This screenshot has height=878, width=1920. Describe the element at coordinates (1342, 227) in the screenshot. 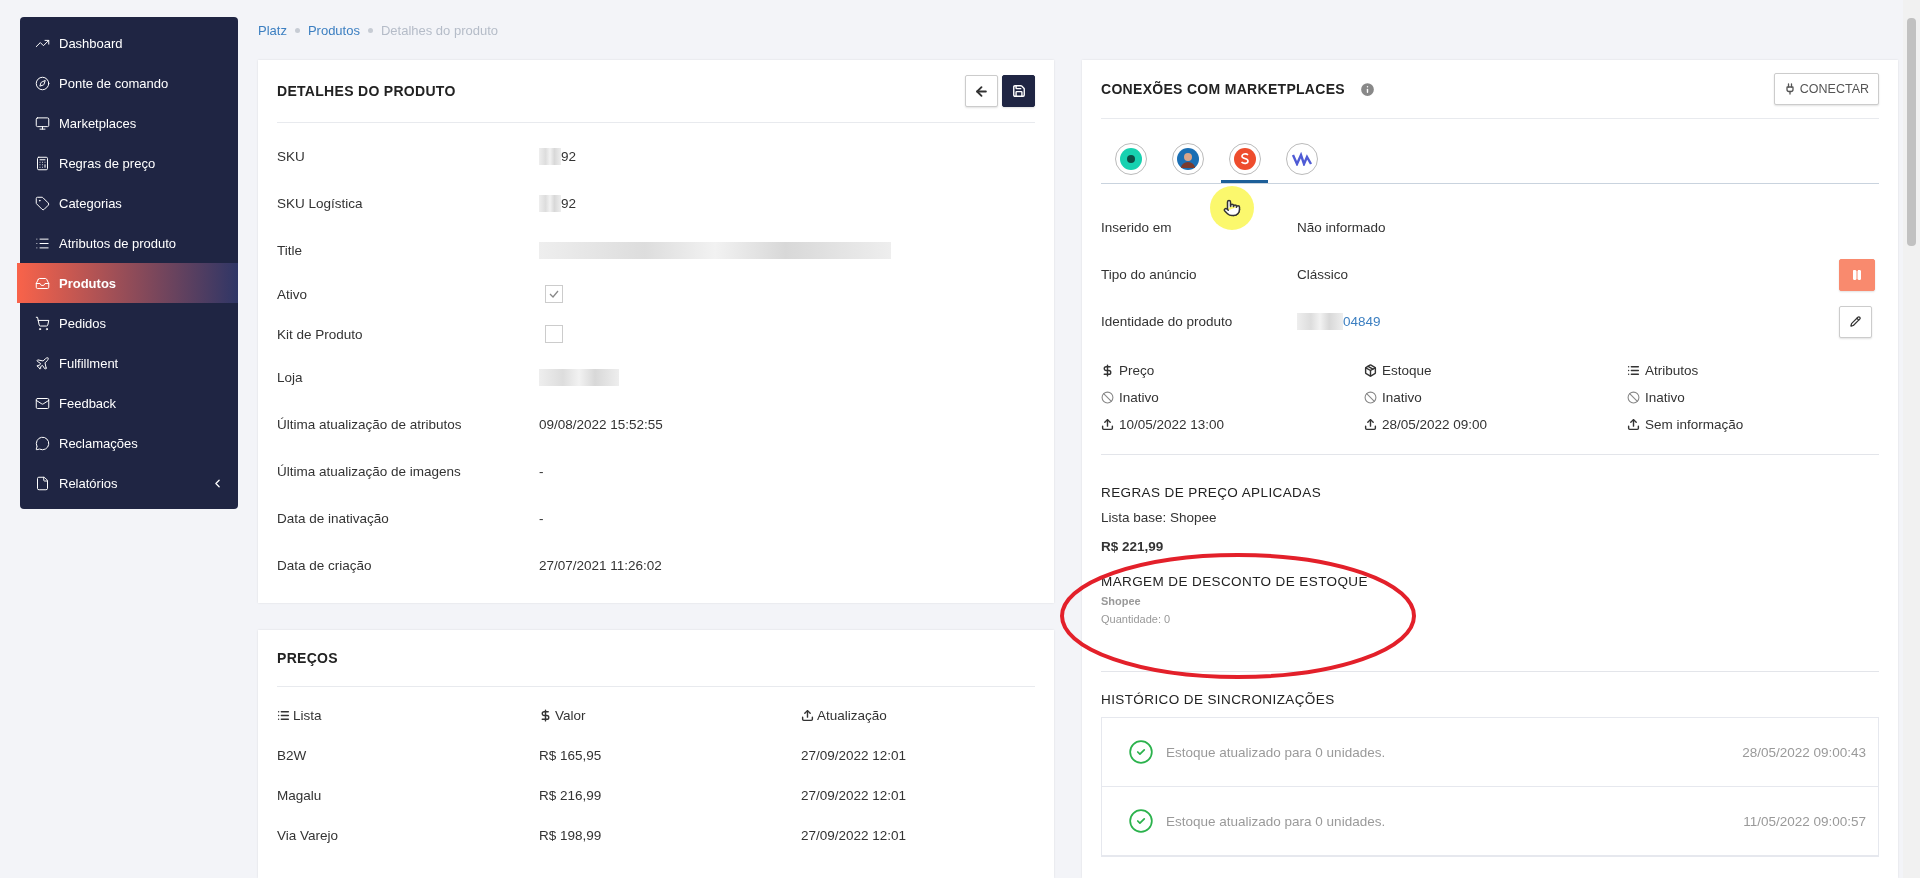

I see `field-value: Não informado` at that location.